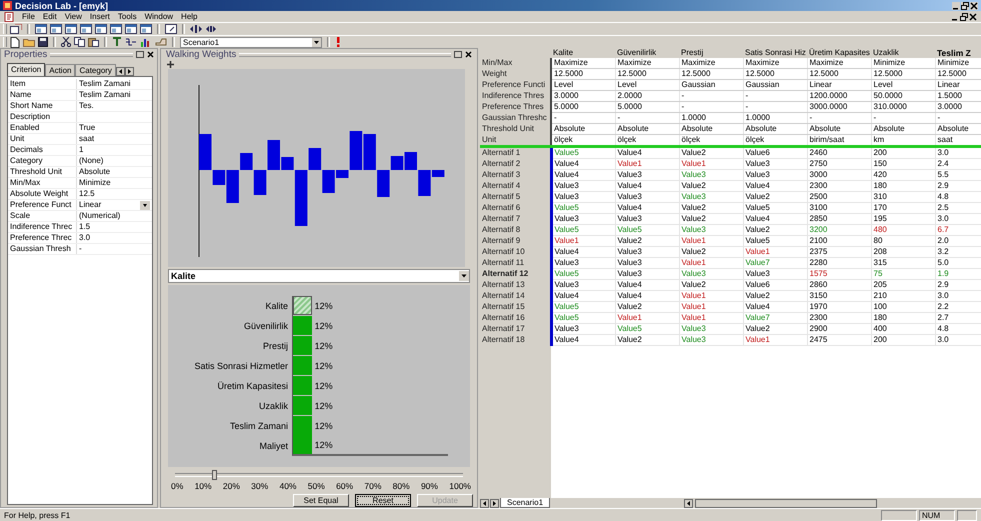 The height and width of the screenshot is (521, 981). What do you see at coordinates (515, 241) in the screenshot?
I see `row-header: Alternatif 9` at bounding box center [515, 241].